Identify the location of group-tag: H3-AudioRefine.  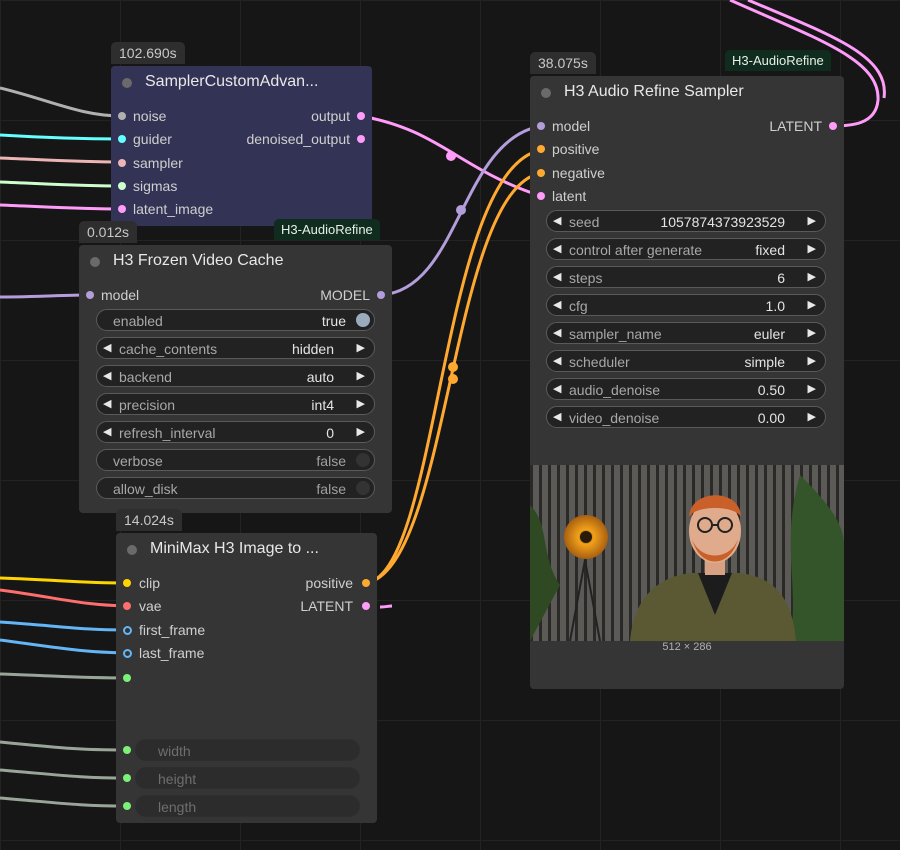
(327, 229).